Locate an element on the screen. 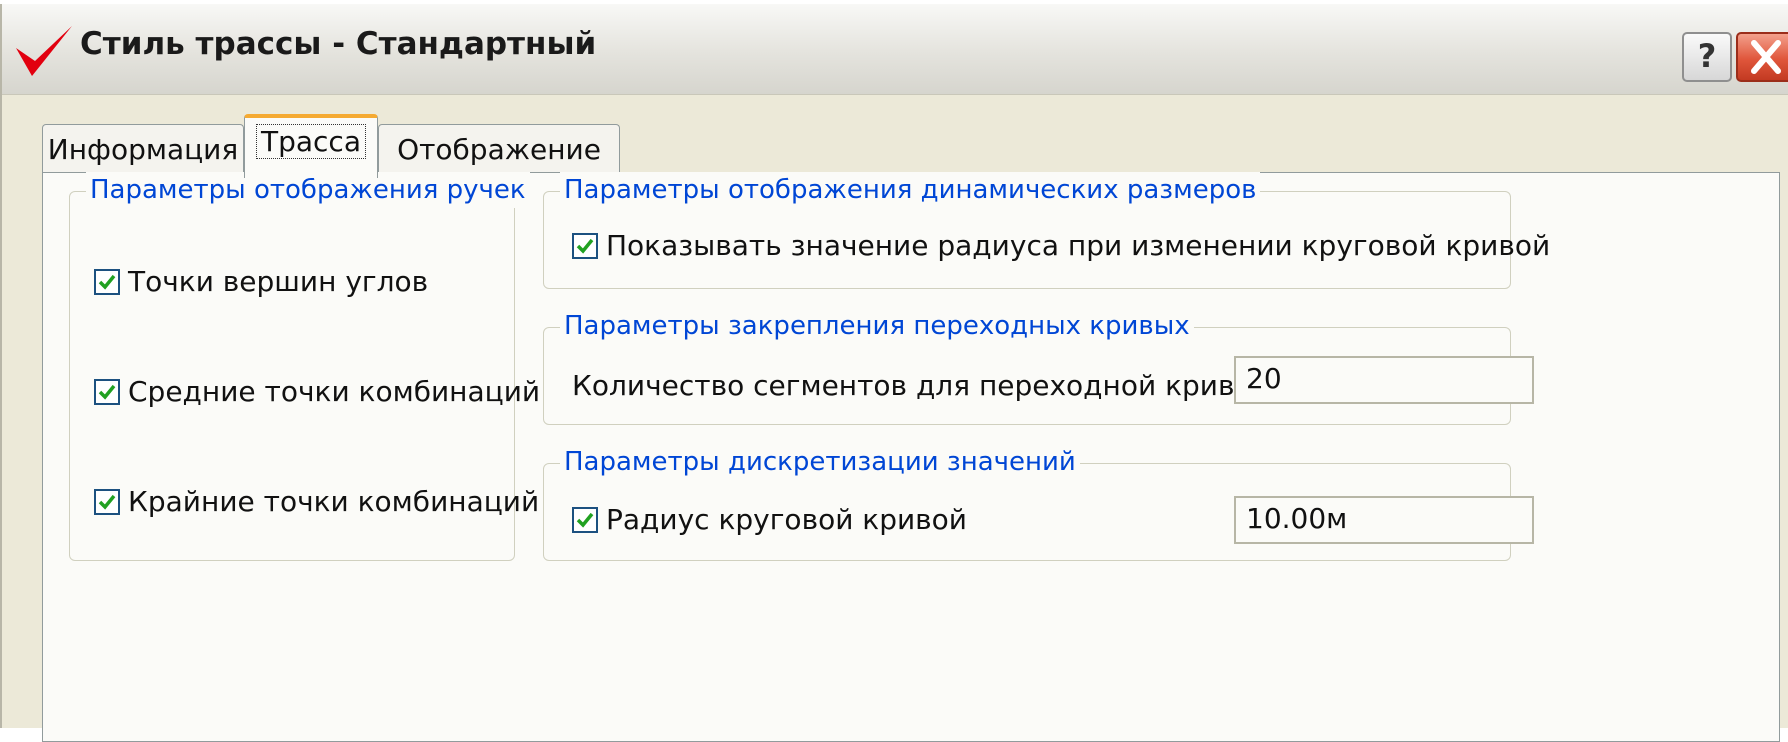 This screenshot has width=1788, height=742. tab-display: Отображение is located at coordinates (499, 150).